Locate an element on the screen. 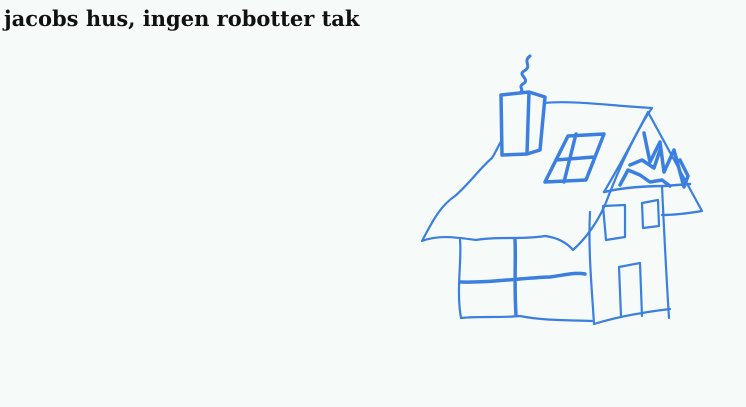  roof-window is located at coordinates (574, 158).